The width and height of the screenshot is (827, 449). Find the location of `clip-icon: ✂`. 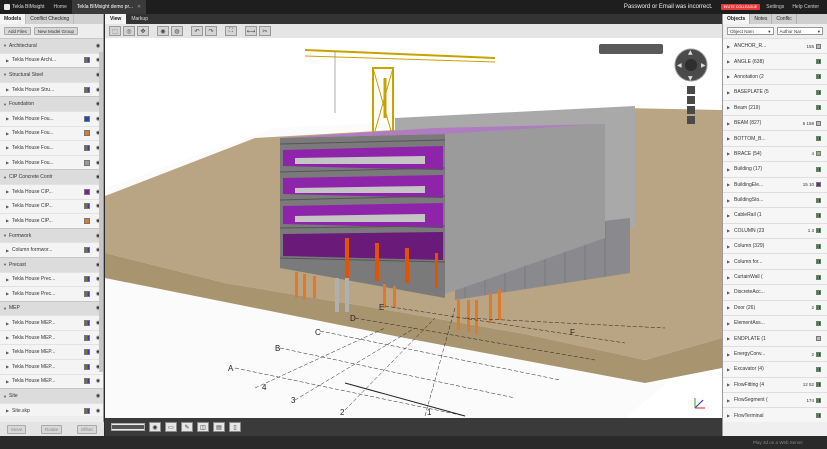

clip-icon: ✂ is located at coordinates (265, 31).